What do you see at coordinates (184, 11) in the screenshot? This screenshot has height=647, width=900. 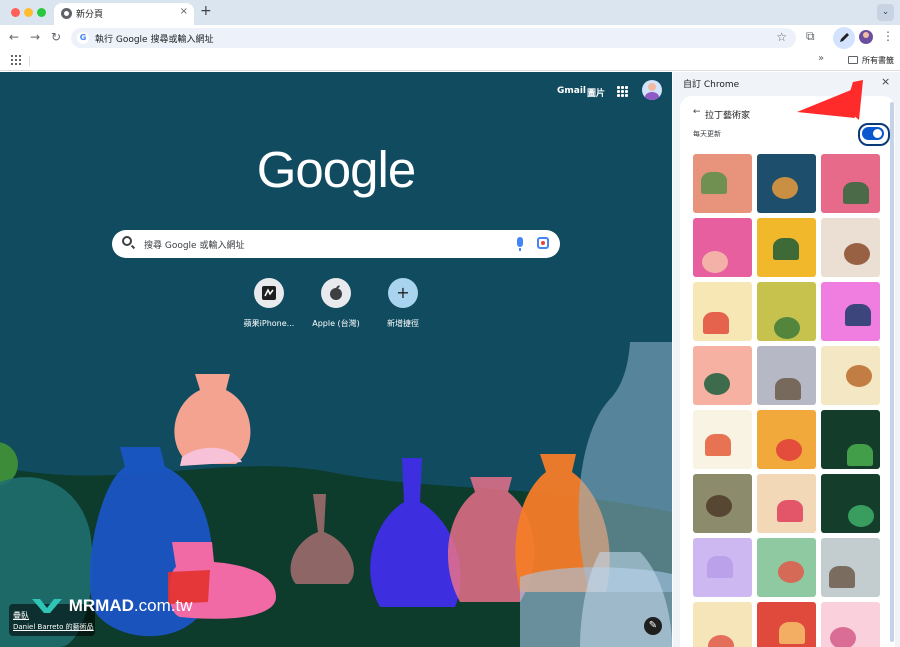 I see `close-tab-icon: ×` at bounding box center [184, 11].